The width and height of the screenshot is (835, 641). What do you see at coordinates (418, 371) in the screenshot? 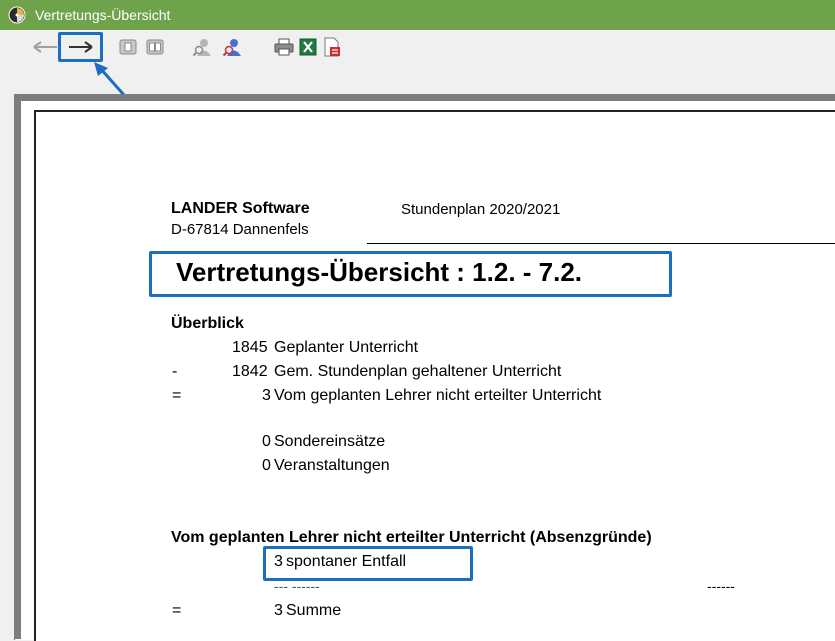
I see `overview-label-2: Gem. Stundenplan gehaltener Unterricht` at bounding box center [418, 371].